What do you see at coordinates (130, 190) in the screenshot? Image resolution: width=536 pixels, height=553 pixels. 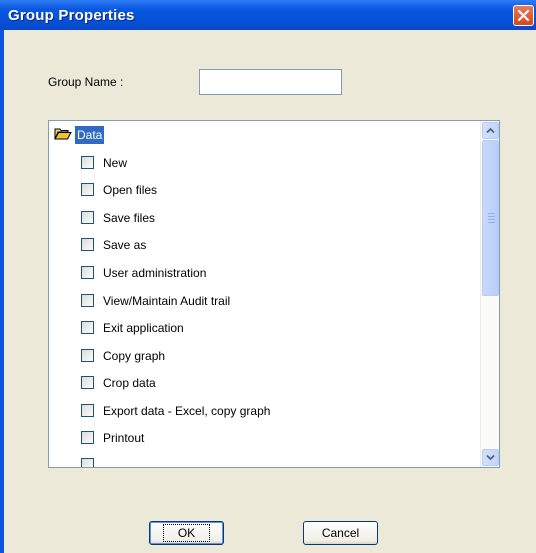 I see `tree-item-label: Open files` at bounding box center [130, 190].